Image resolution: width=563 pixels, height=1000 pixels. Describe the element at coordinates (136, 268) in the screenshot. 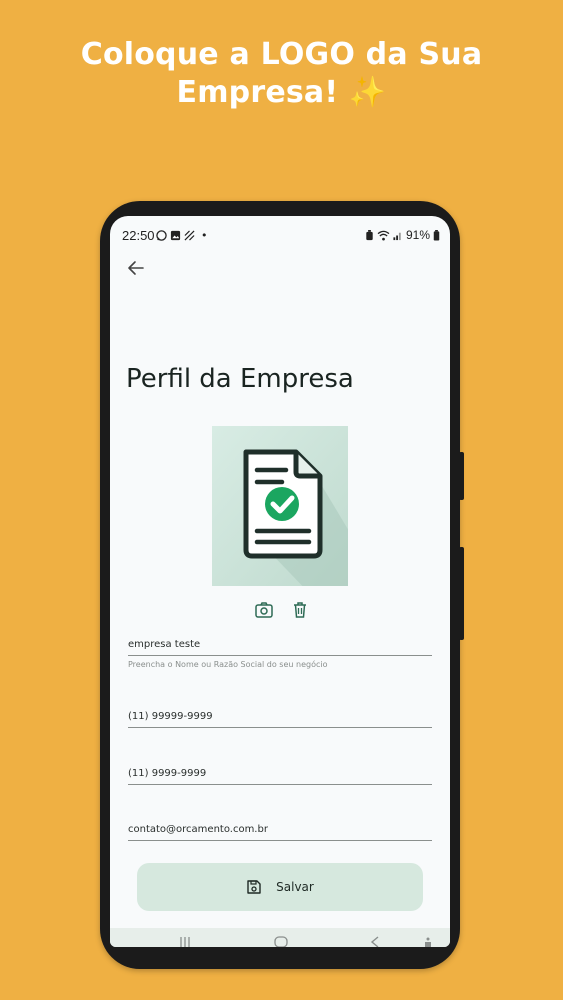

I see `arrow-left-icon` at that location.